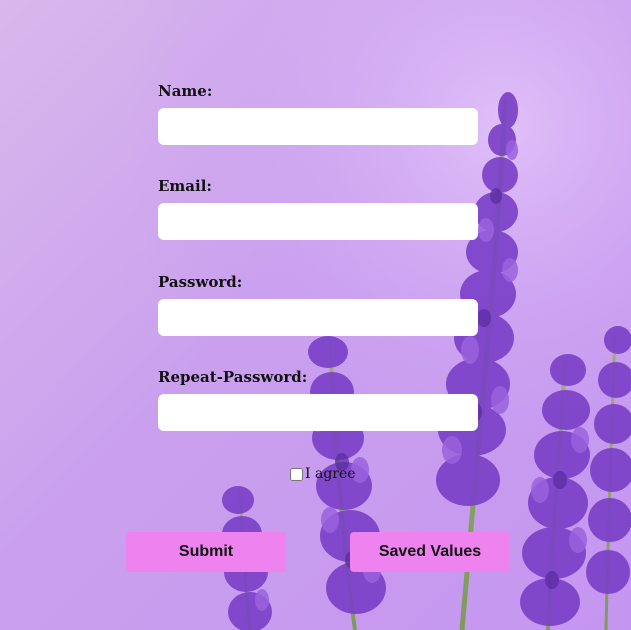 Image resolution: width=631 pixels, height=630 pixels. What do you see at coordinates (296, 474) in the screenshot?
I see `agree-checkbox` at bounding box center [296, 474].